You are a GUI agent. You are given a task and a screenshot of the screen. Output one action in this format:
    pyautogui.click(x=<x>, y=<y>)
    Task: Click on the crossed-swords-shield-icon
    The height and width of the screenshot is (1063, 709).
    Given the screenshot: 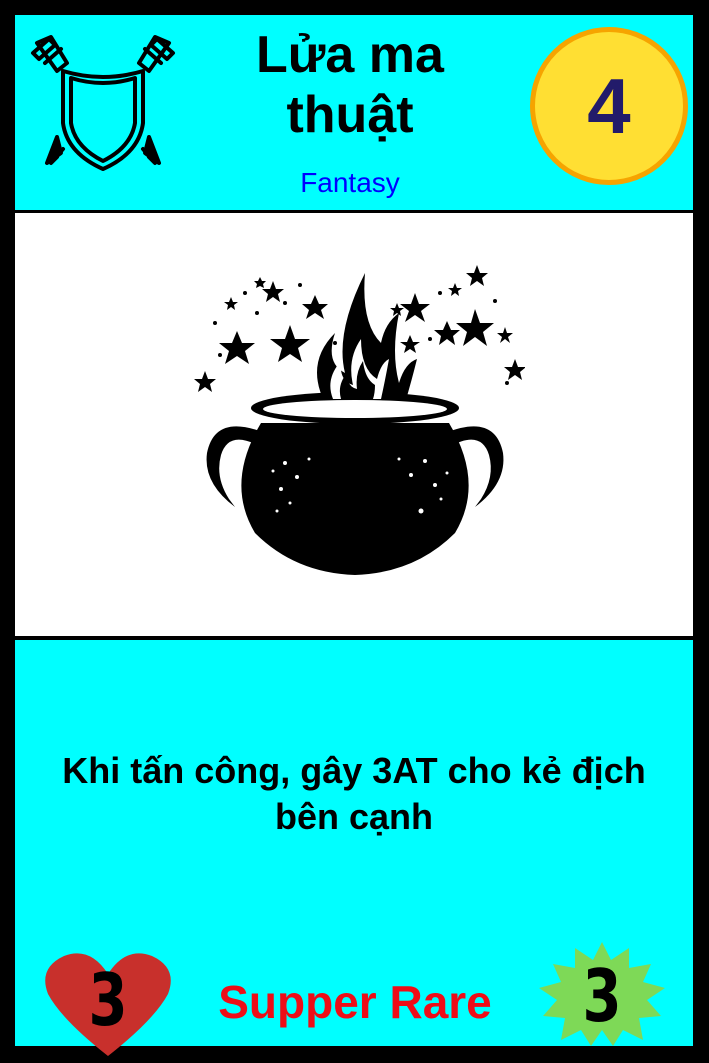 What is the action you would take?
    pyautogui.click(x=103, y=103)
    